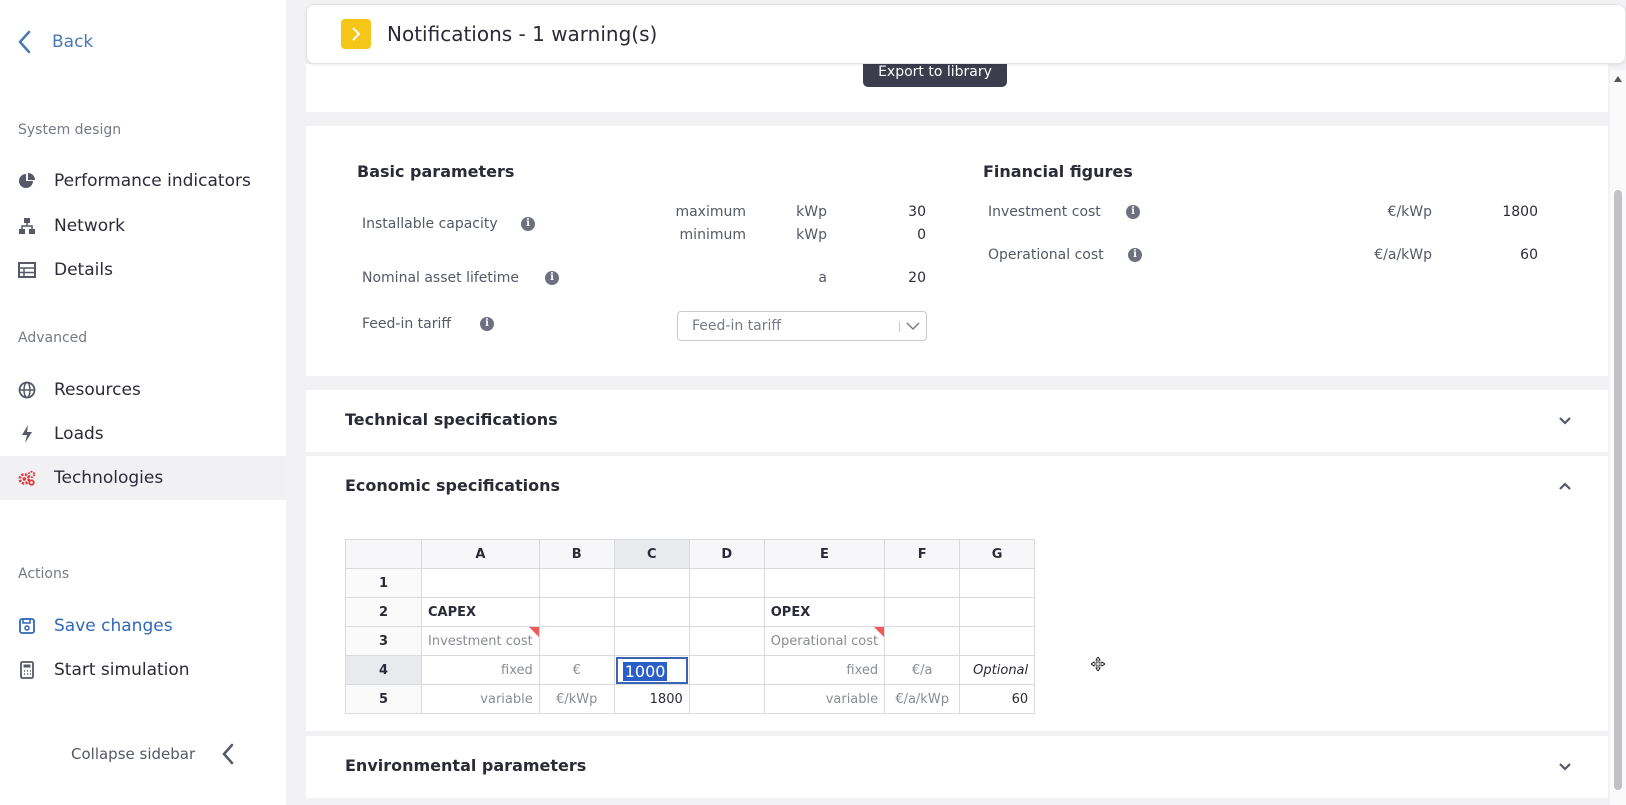 The height and width of the screenshot is (805, 1626). Describe the element at coordinates (143, 226) in the screenshot. I see `sidebar-item-network: Network` at that location.